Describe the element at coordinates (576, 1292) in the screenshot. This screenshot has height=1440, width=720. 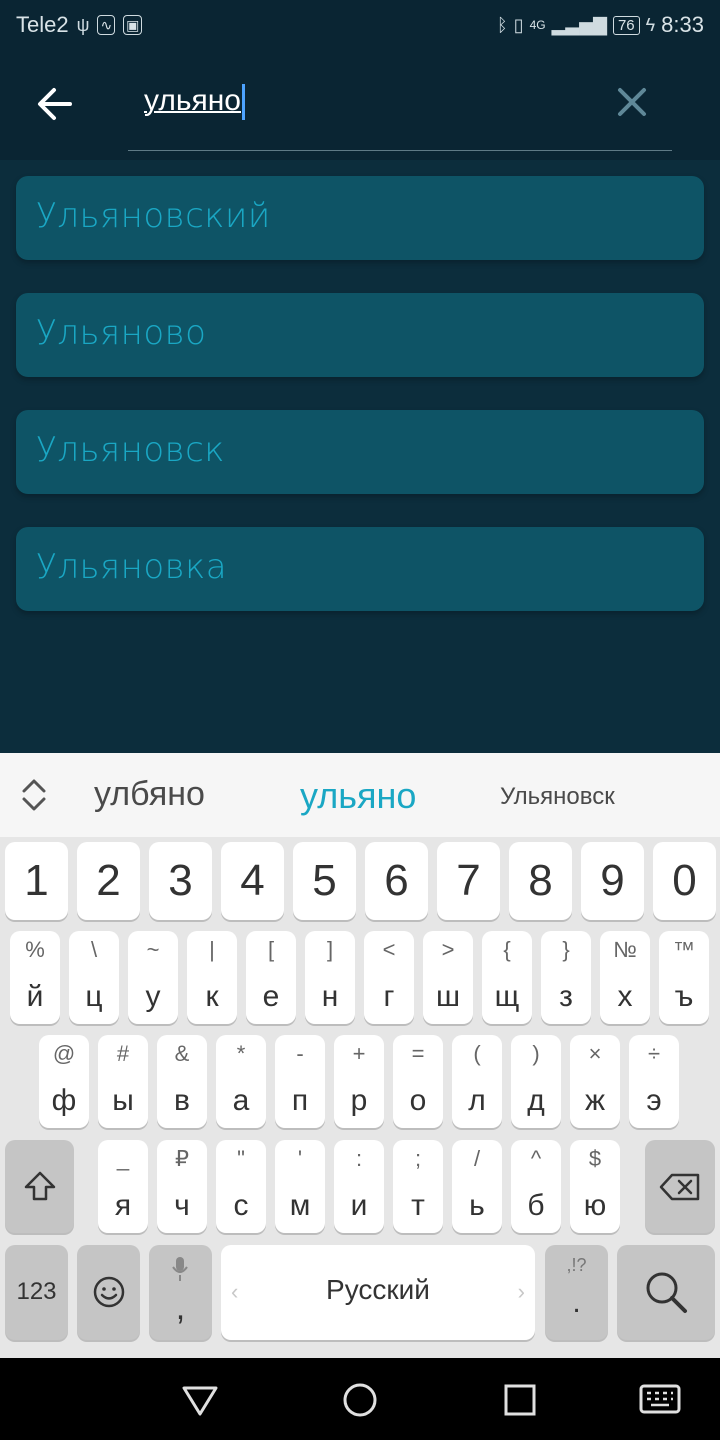
I see `period-key: ,!? .` at that location.